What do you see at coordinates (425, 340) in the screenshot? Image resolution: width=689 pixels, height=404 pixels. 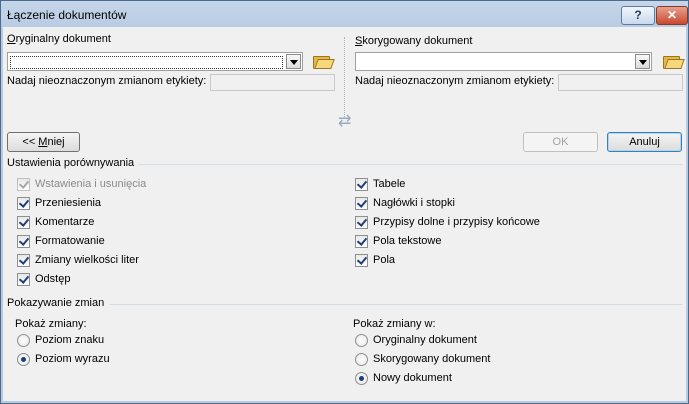 I see `radio-label: Oryginalny dokument` at bounding box center [425, 340].